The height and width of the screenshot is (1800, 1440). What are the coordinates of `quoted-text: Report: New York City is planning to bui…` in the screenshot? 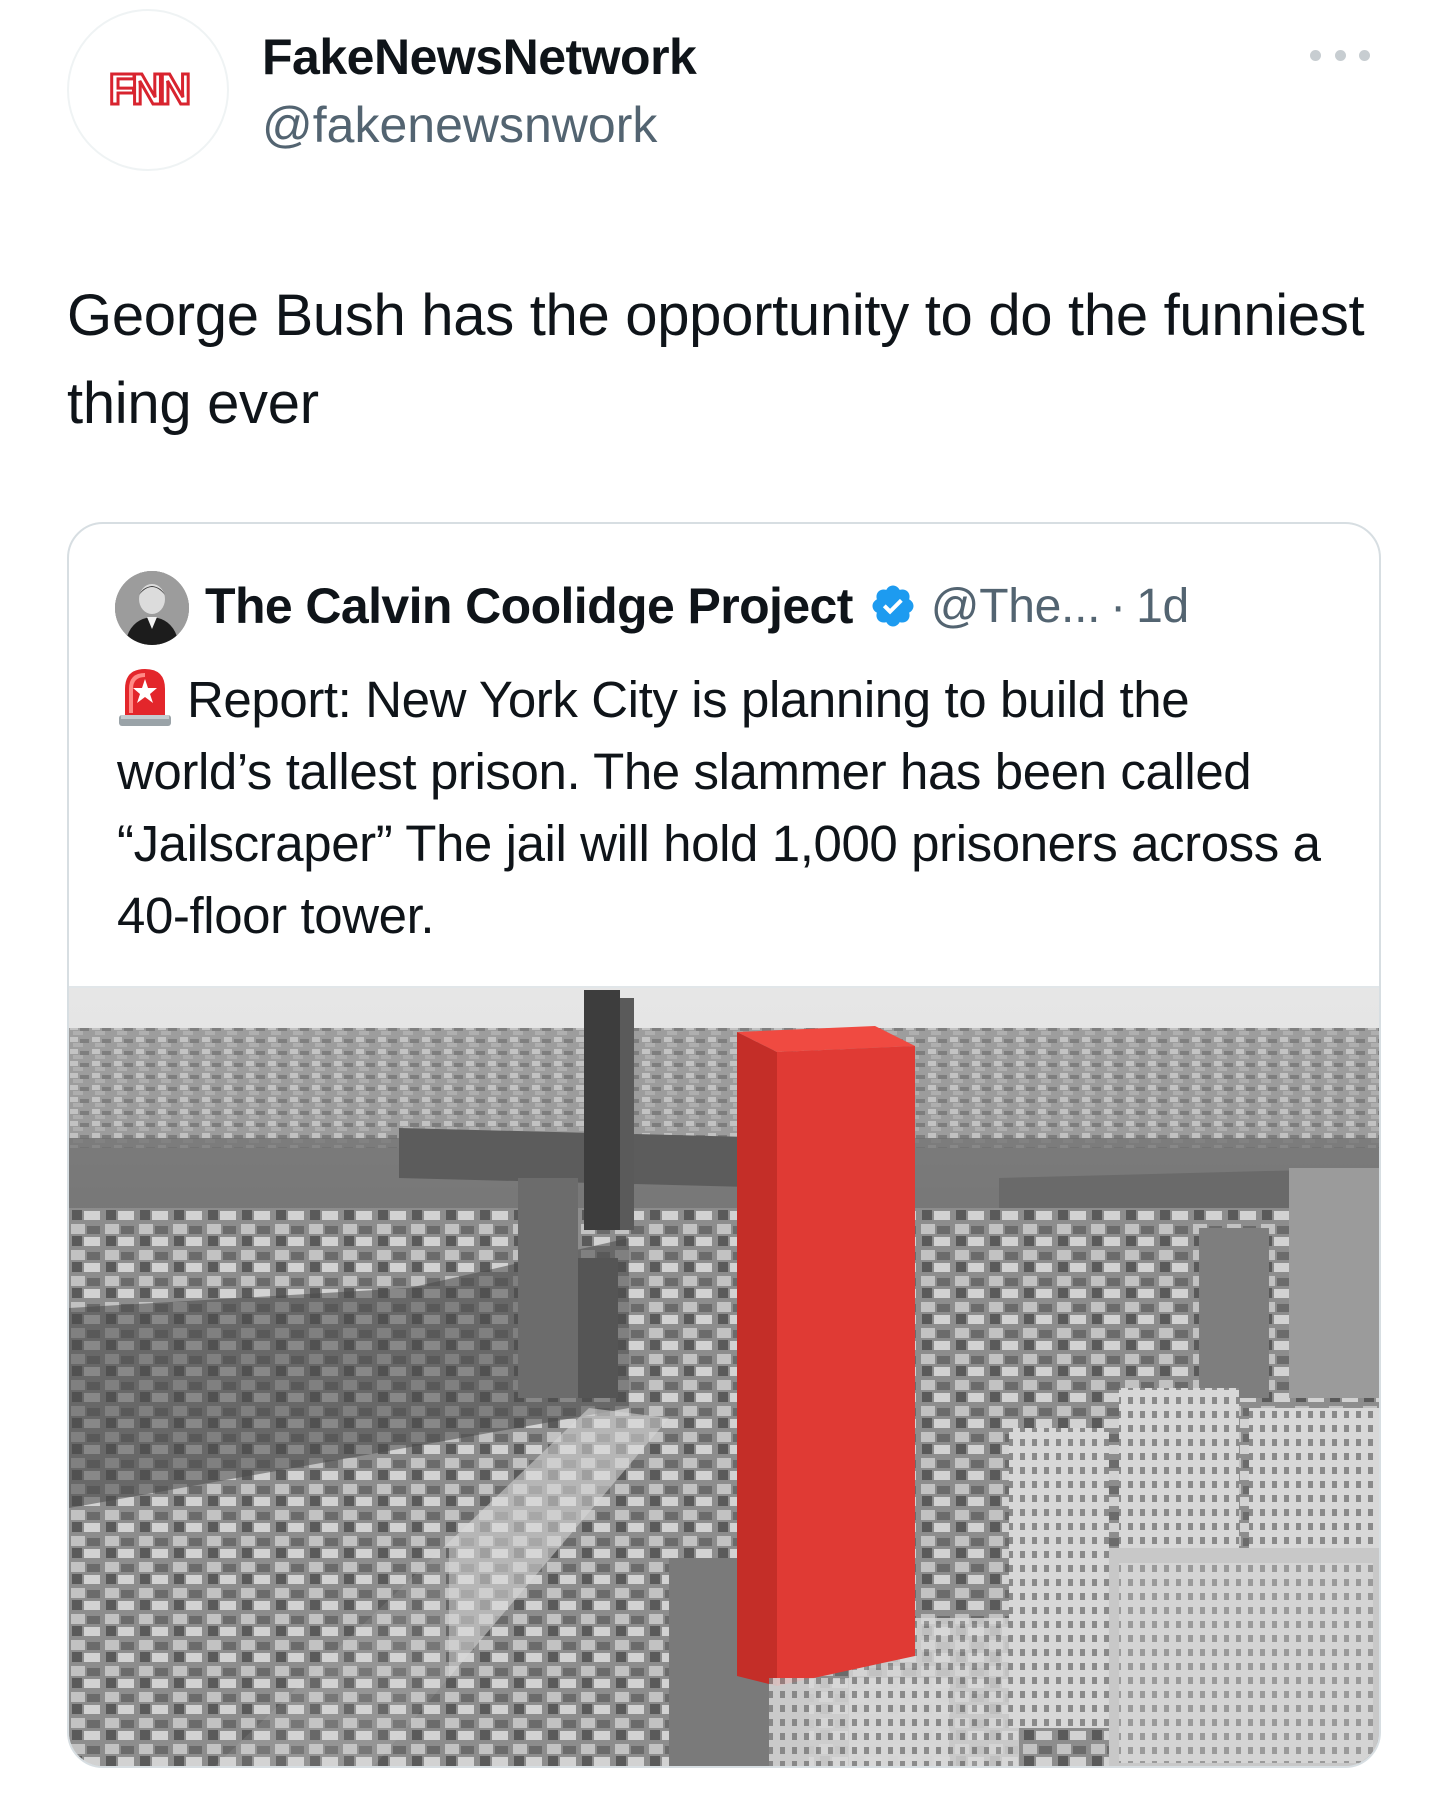 It's located at (719, 807).